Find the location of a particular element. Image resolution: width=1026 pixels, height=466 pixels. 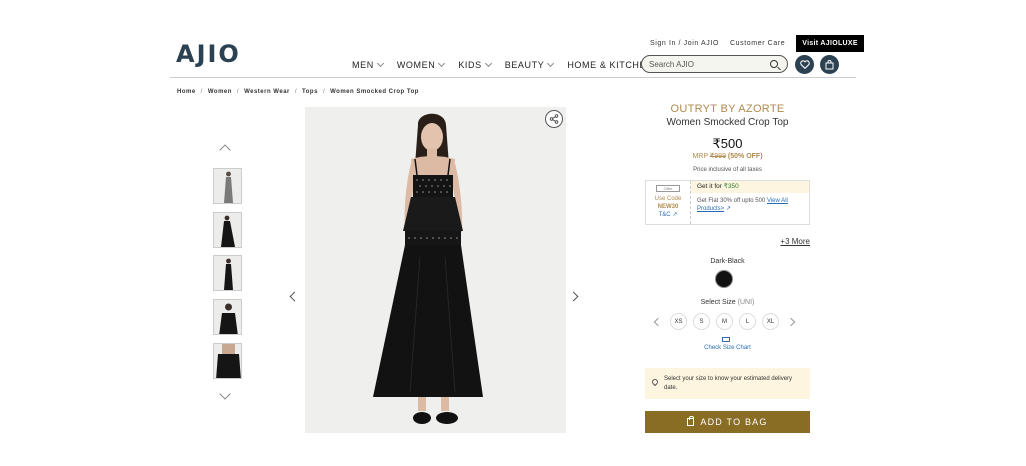

size-s: S is located at coordinates (701, 321).